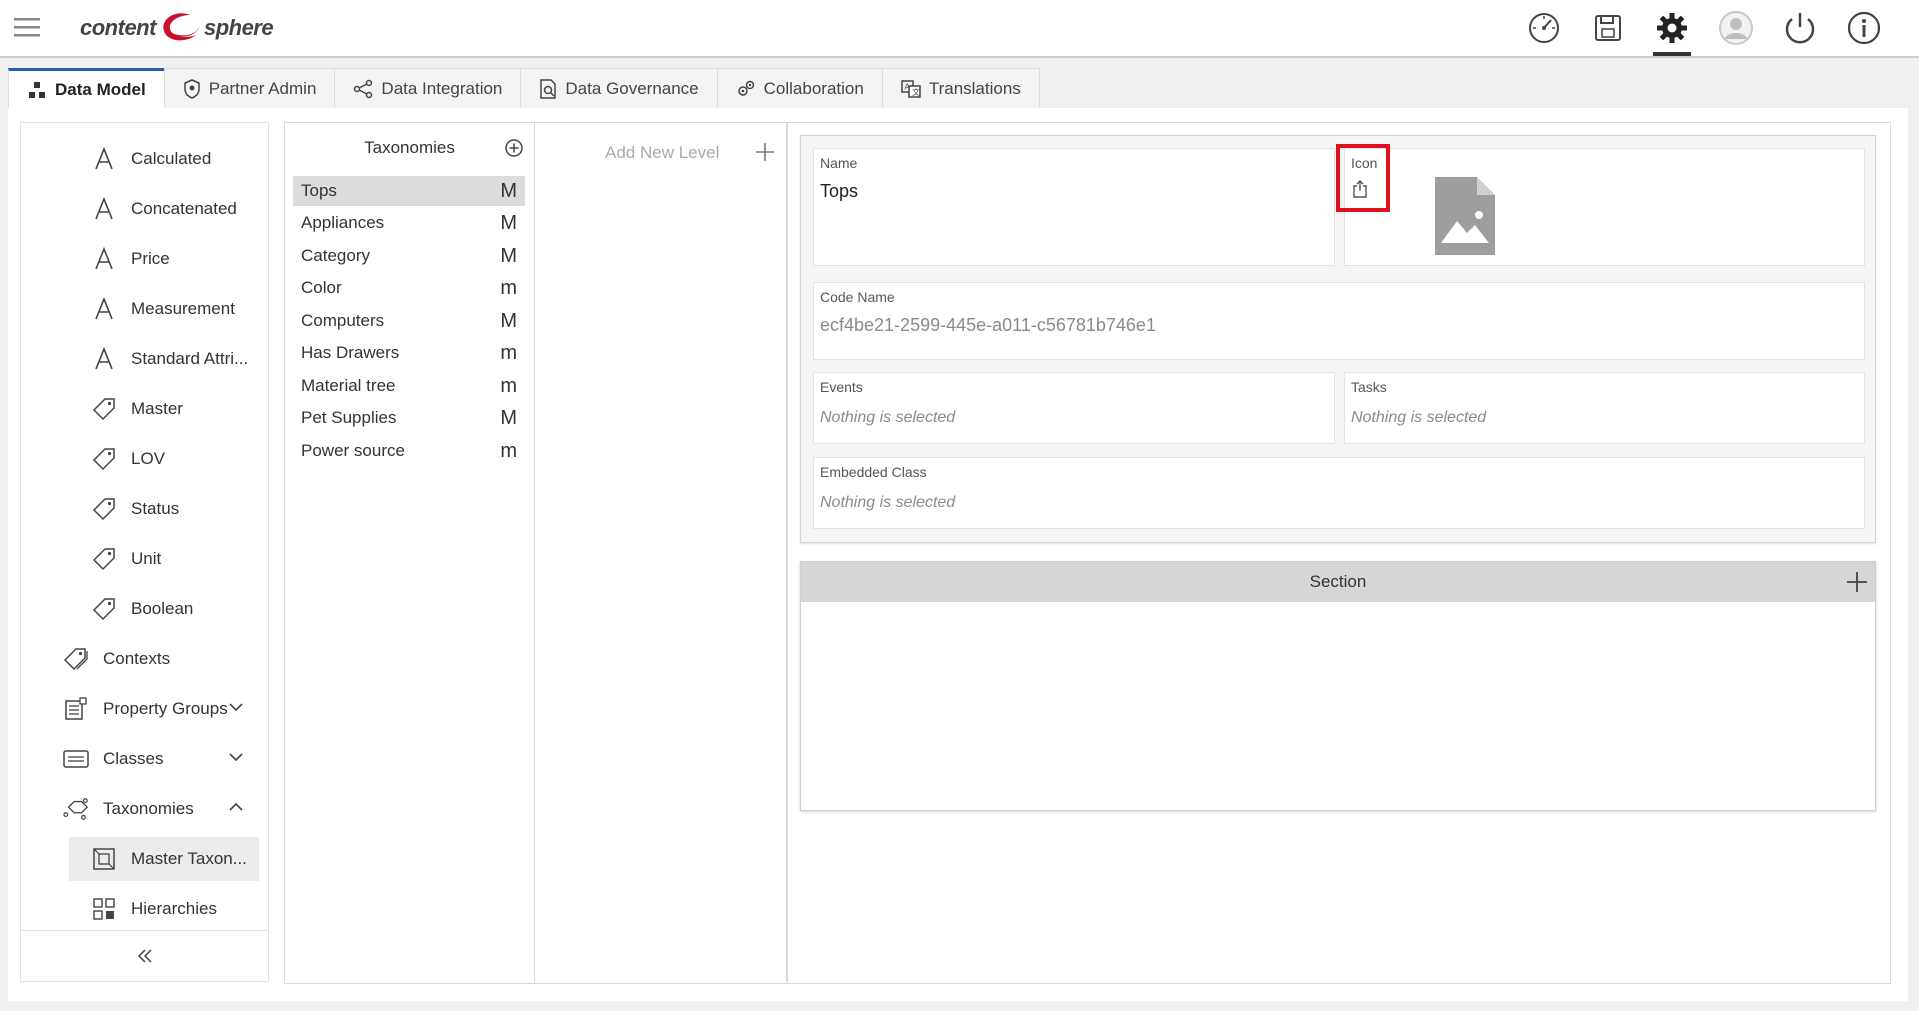  Describe the element at coordinates (191, 88) in the screenshot. I see `shield-icon` at that location.